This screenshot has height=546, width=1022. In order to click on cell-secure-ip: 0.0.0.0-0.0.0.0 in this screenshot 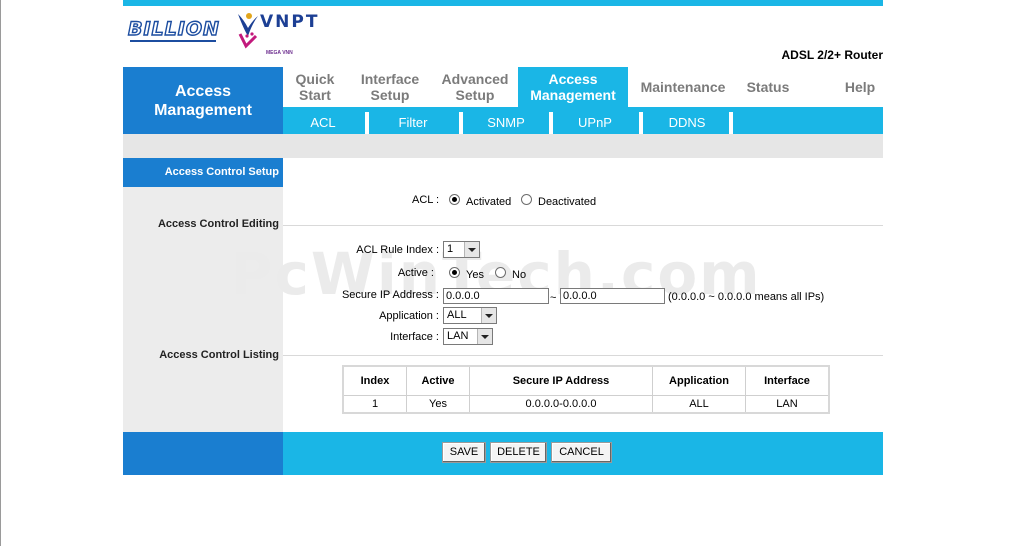, I will do `click(561, 404)`.